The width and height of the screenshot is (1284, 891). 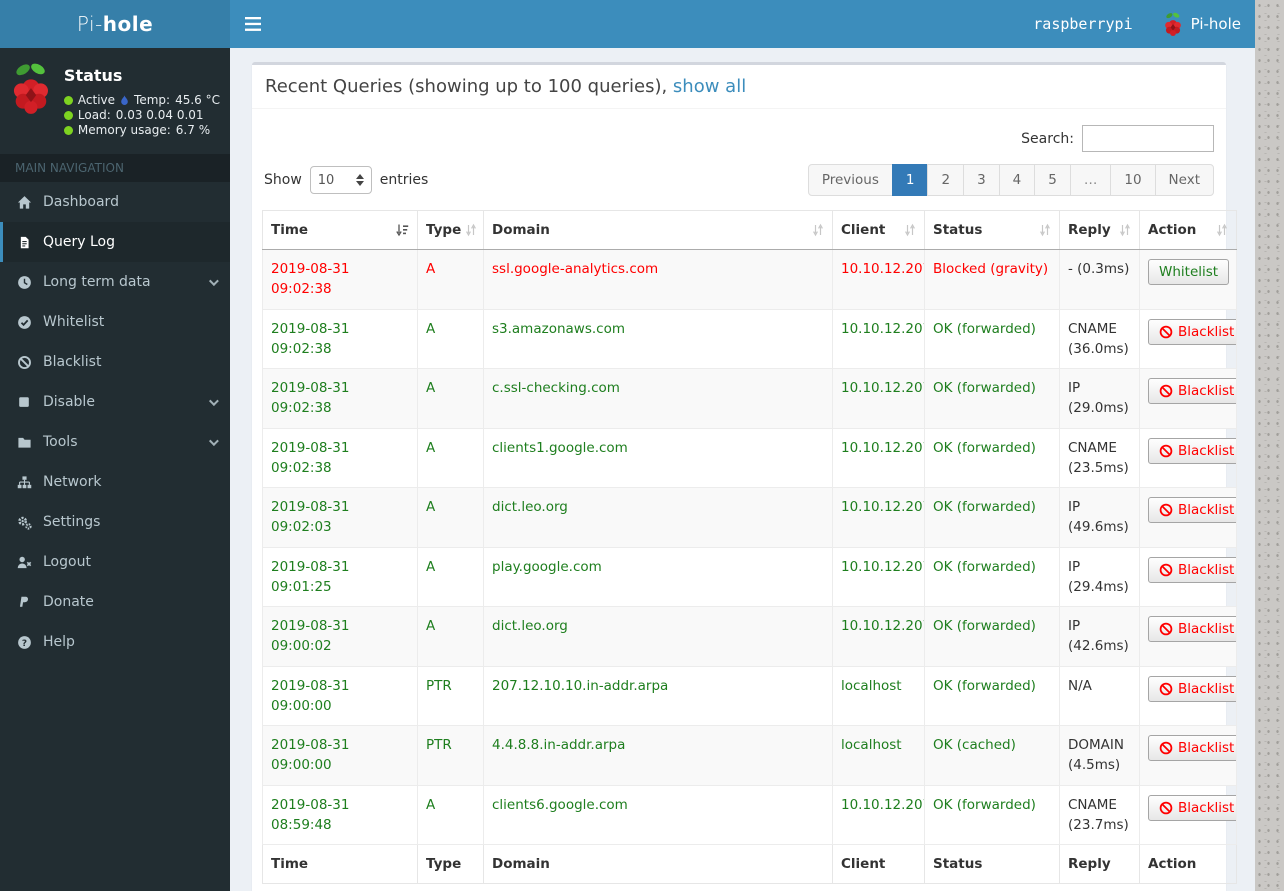 What do you see at coordinates (115, 402) in the screenshot?
I see `sidebar-item-disable: Disable` at bounding box center [115, 402].